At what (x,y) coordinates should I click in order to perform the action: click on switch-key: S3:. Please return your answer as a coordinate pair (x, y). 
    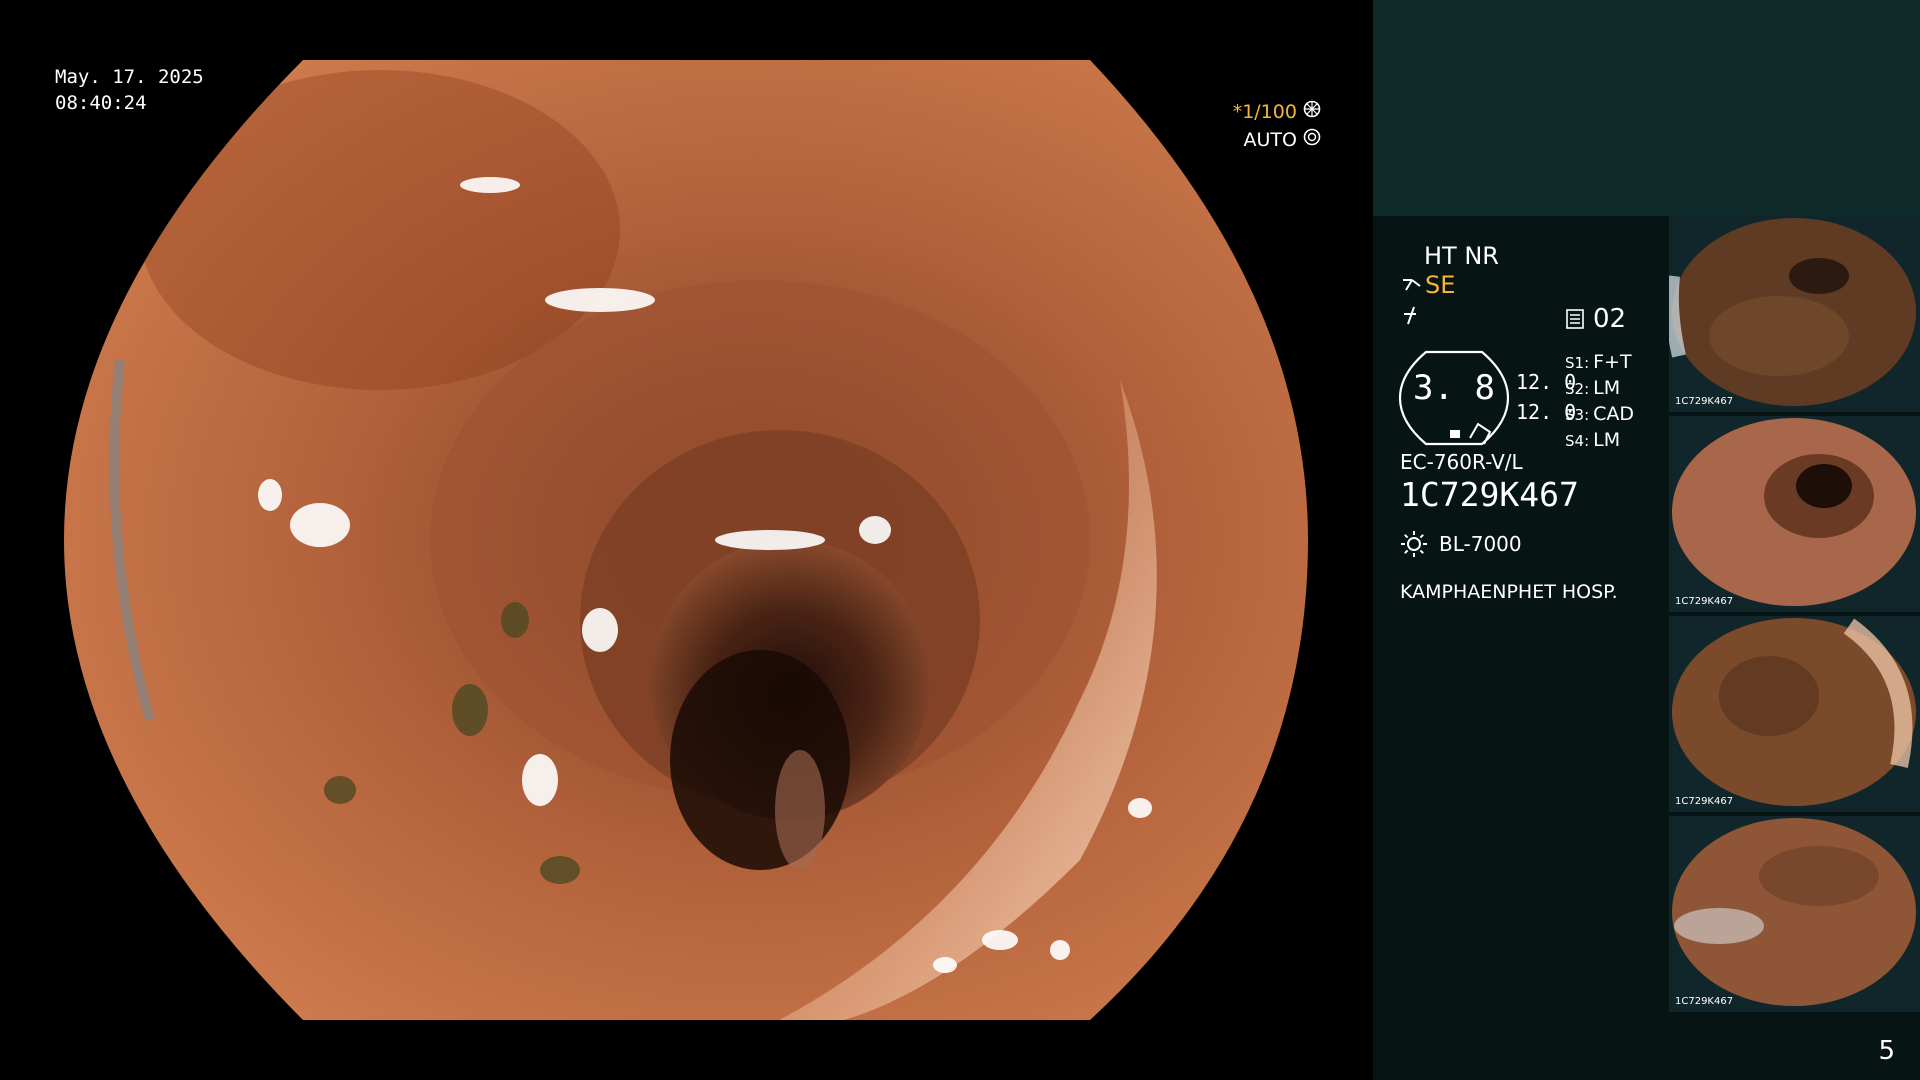
    Looking at the image, I should click on (1577, 415).